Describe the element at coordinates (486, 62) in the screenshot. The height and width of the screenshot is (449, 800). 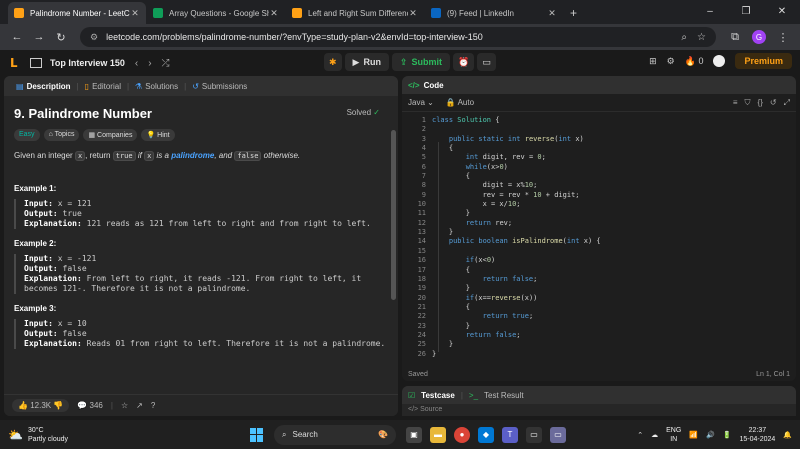
I see `notes-icon: ▭` at that location.